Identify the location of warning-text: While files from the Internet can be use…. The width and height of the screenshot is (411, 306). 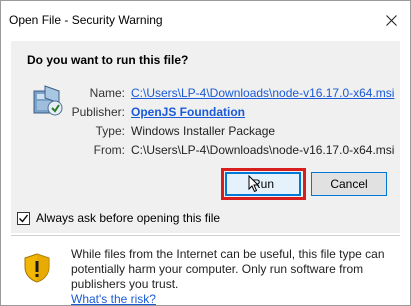
(228, 269).